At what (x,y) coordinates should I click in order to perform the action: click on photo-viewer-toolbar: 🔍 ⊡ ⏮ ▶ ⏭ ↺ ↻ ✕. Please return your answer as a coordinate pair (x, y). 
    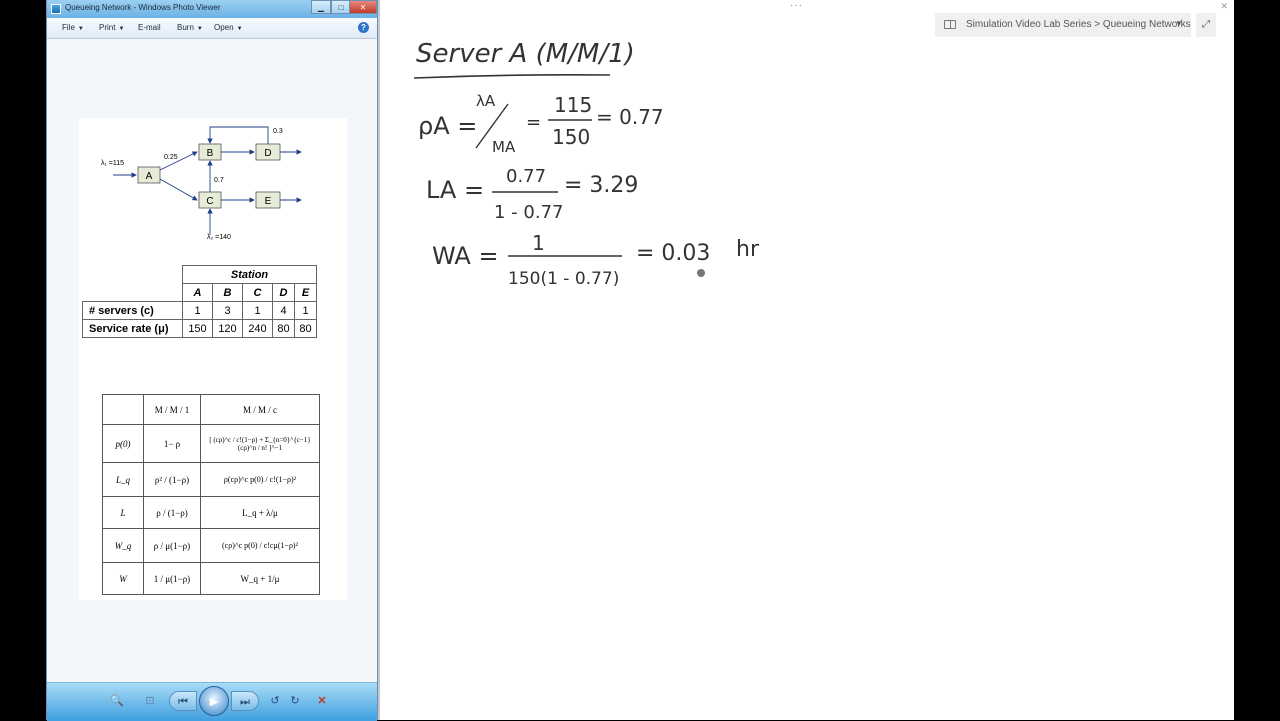
    Looking at the image, I should click on (212, 701).